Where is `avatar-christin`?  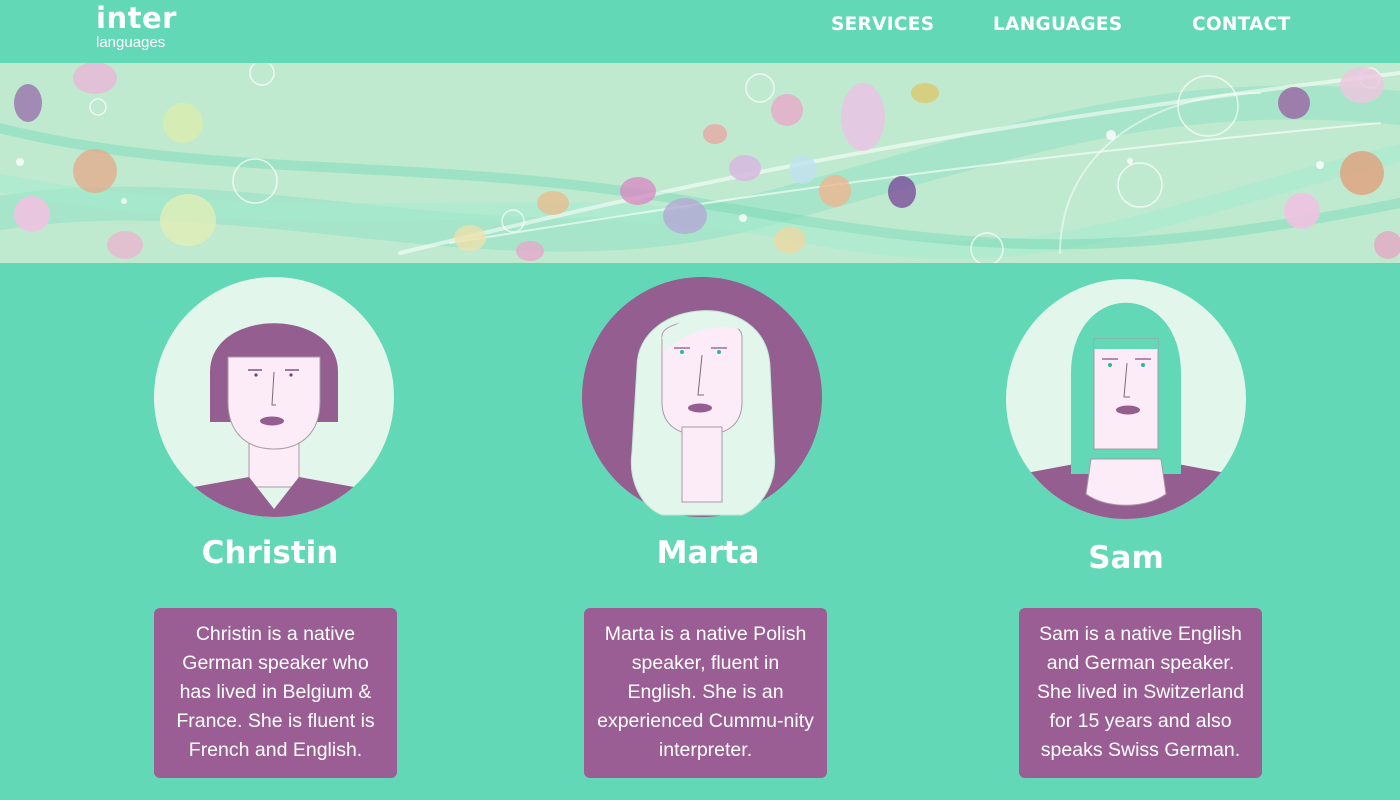 avatar-christin is located at coordinates (274, 397).